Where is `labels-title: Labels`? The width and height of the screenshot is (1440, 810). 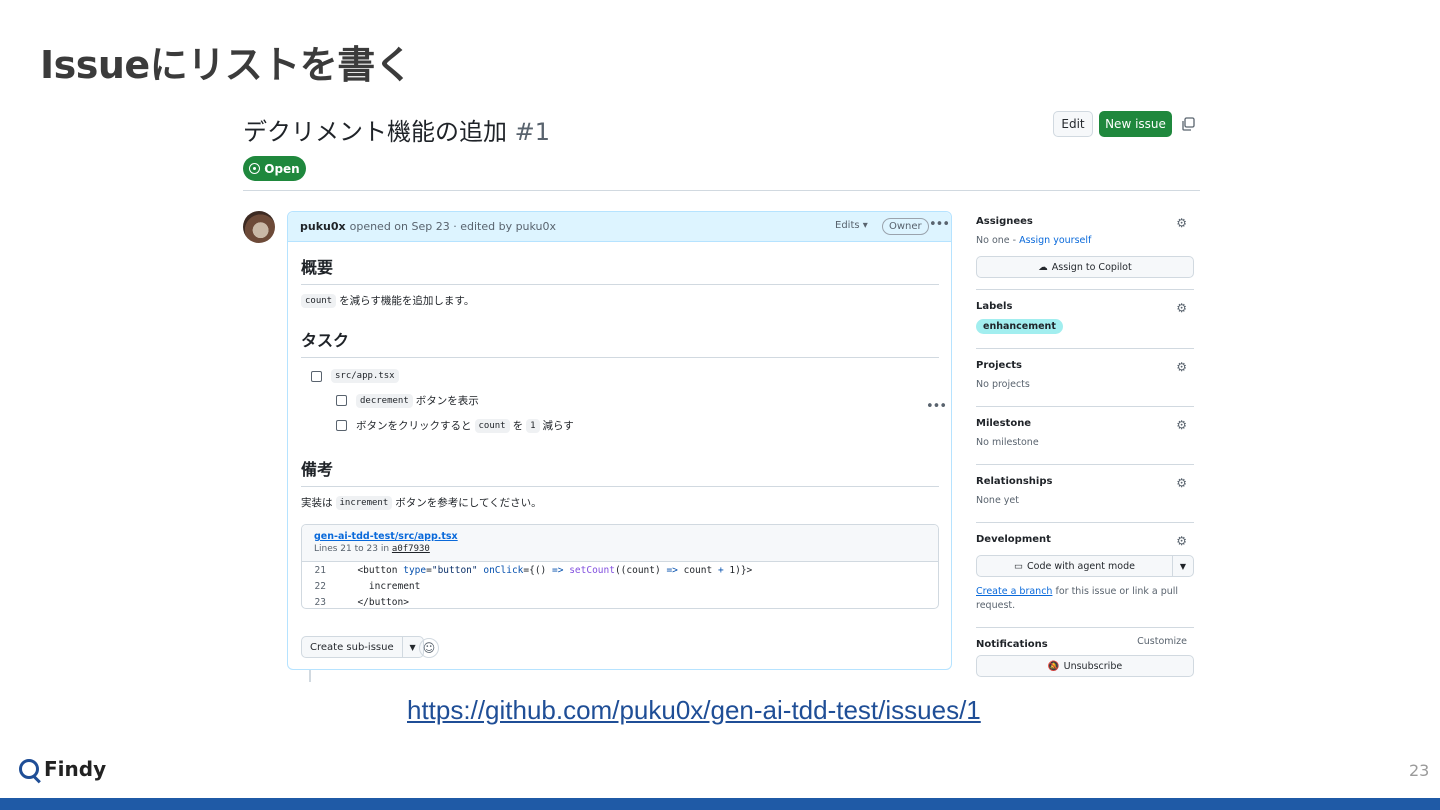
labels-title: Labels is located at coordinates (994, 306).